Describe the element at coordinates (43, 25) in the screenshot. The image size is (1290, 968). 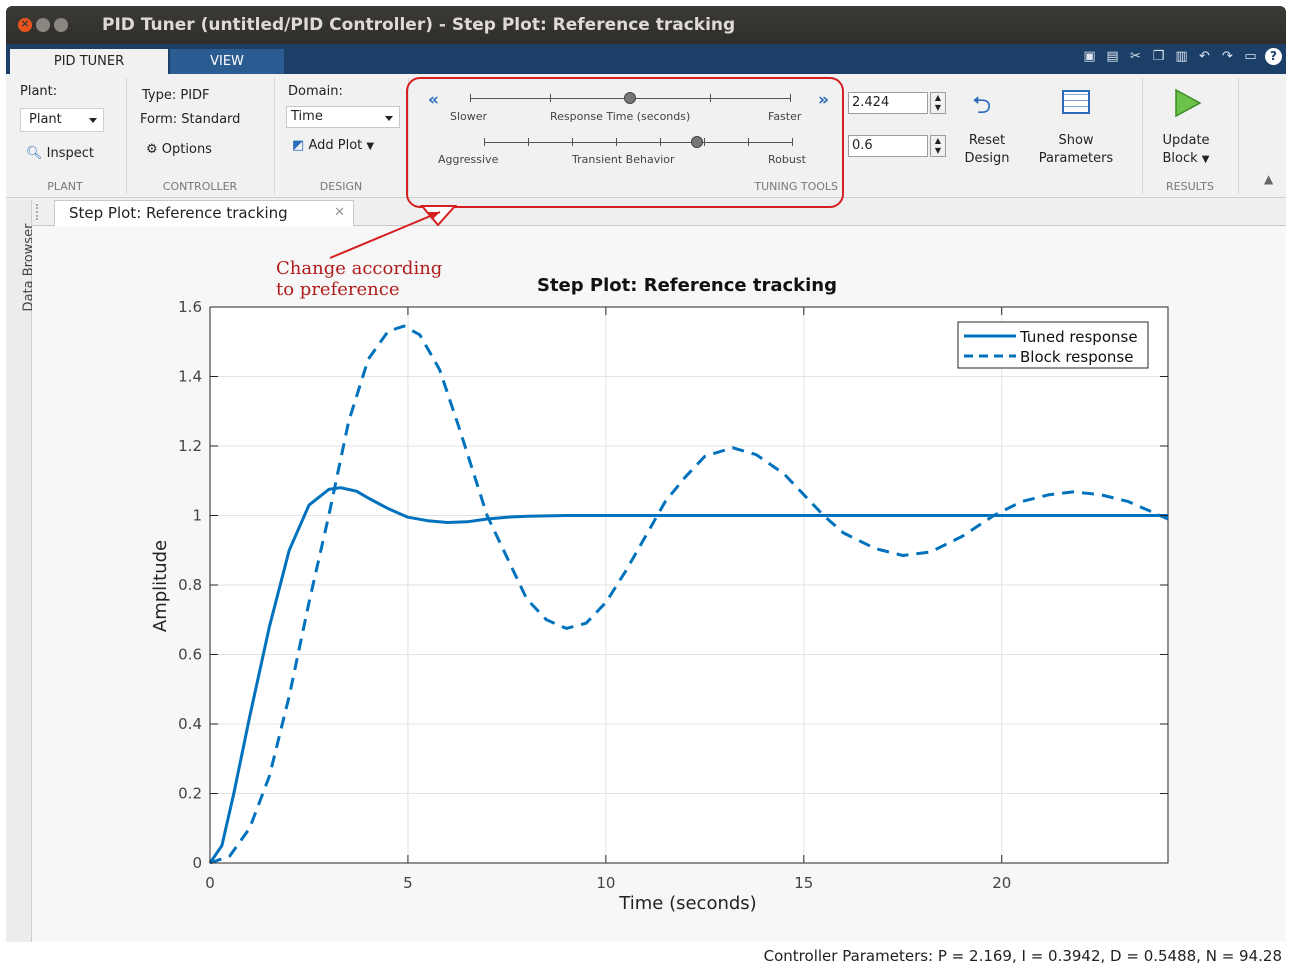
I see `minimize-window-button` at that location.